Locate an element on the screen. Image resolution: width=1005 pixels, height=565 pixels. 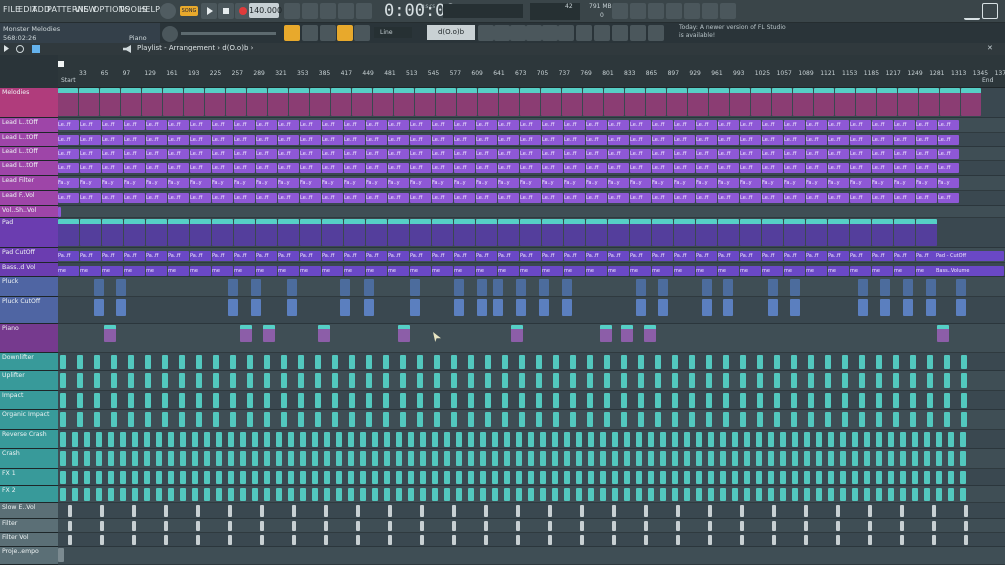
share-icon is located at coordinates (656, 33).